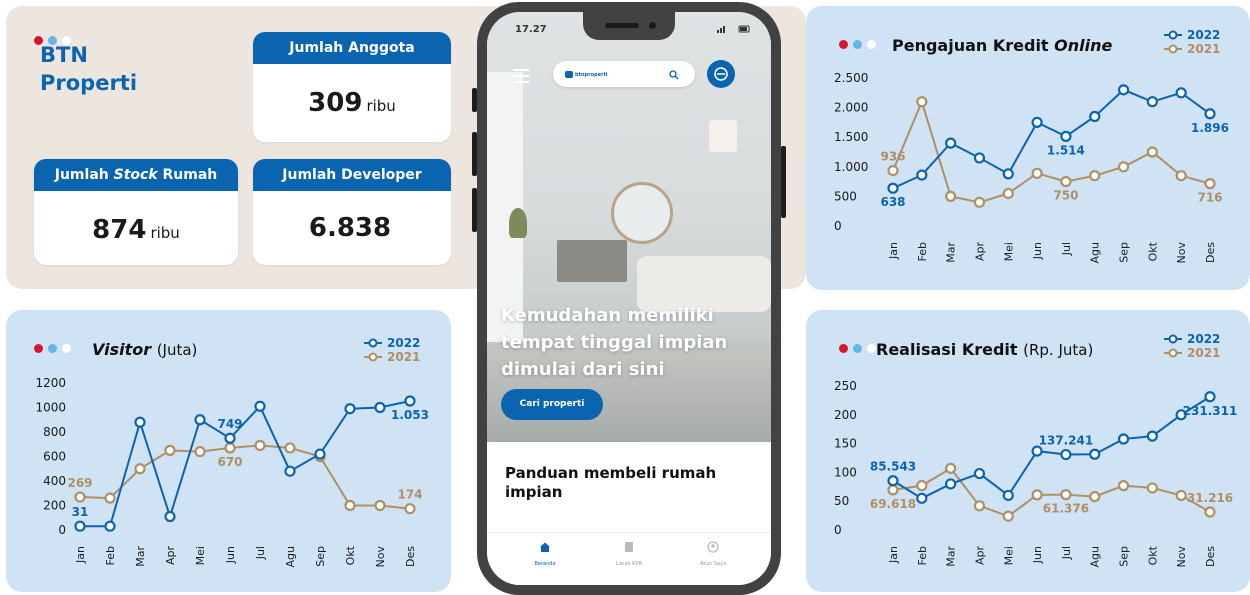 This screenshot has width=1250, height=595. I want to click on mirror, so click(642, 213).